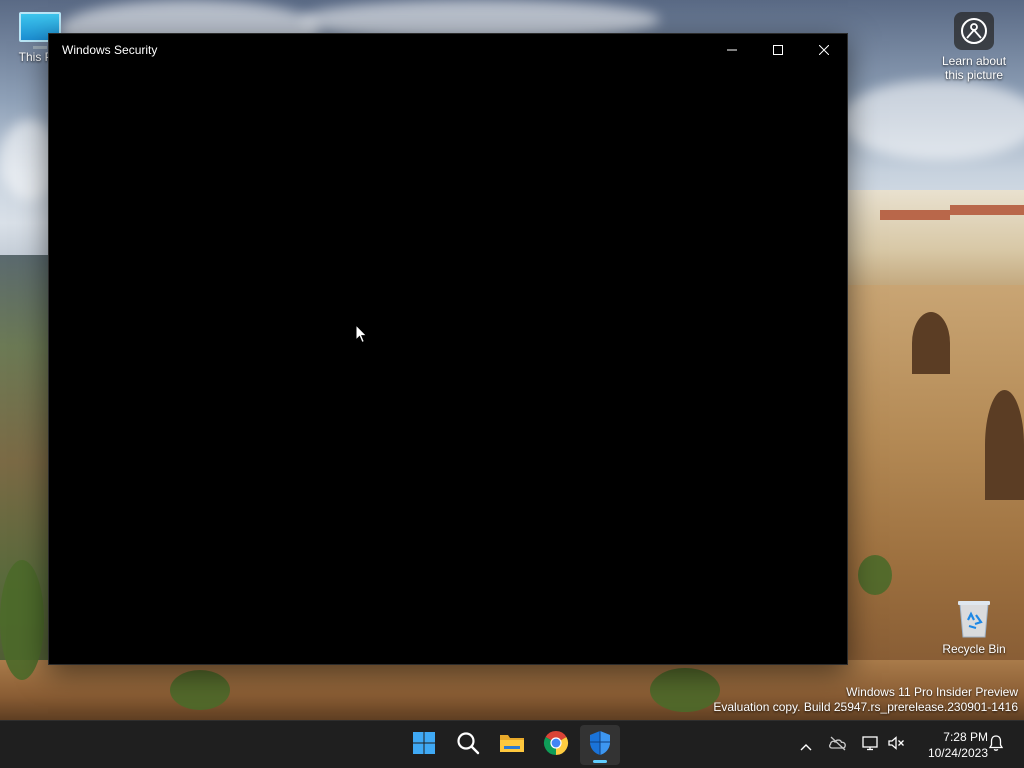  I want to click on search-icon, so click(468, 745).